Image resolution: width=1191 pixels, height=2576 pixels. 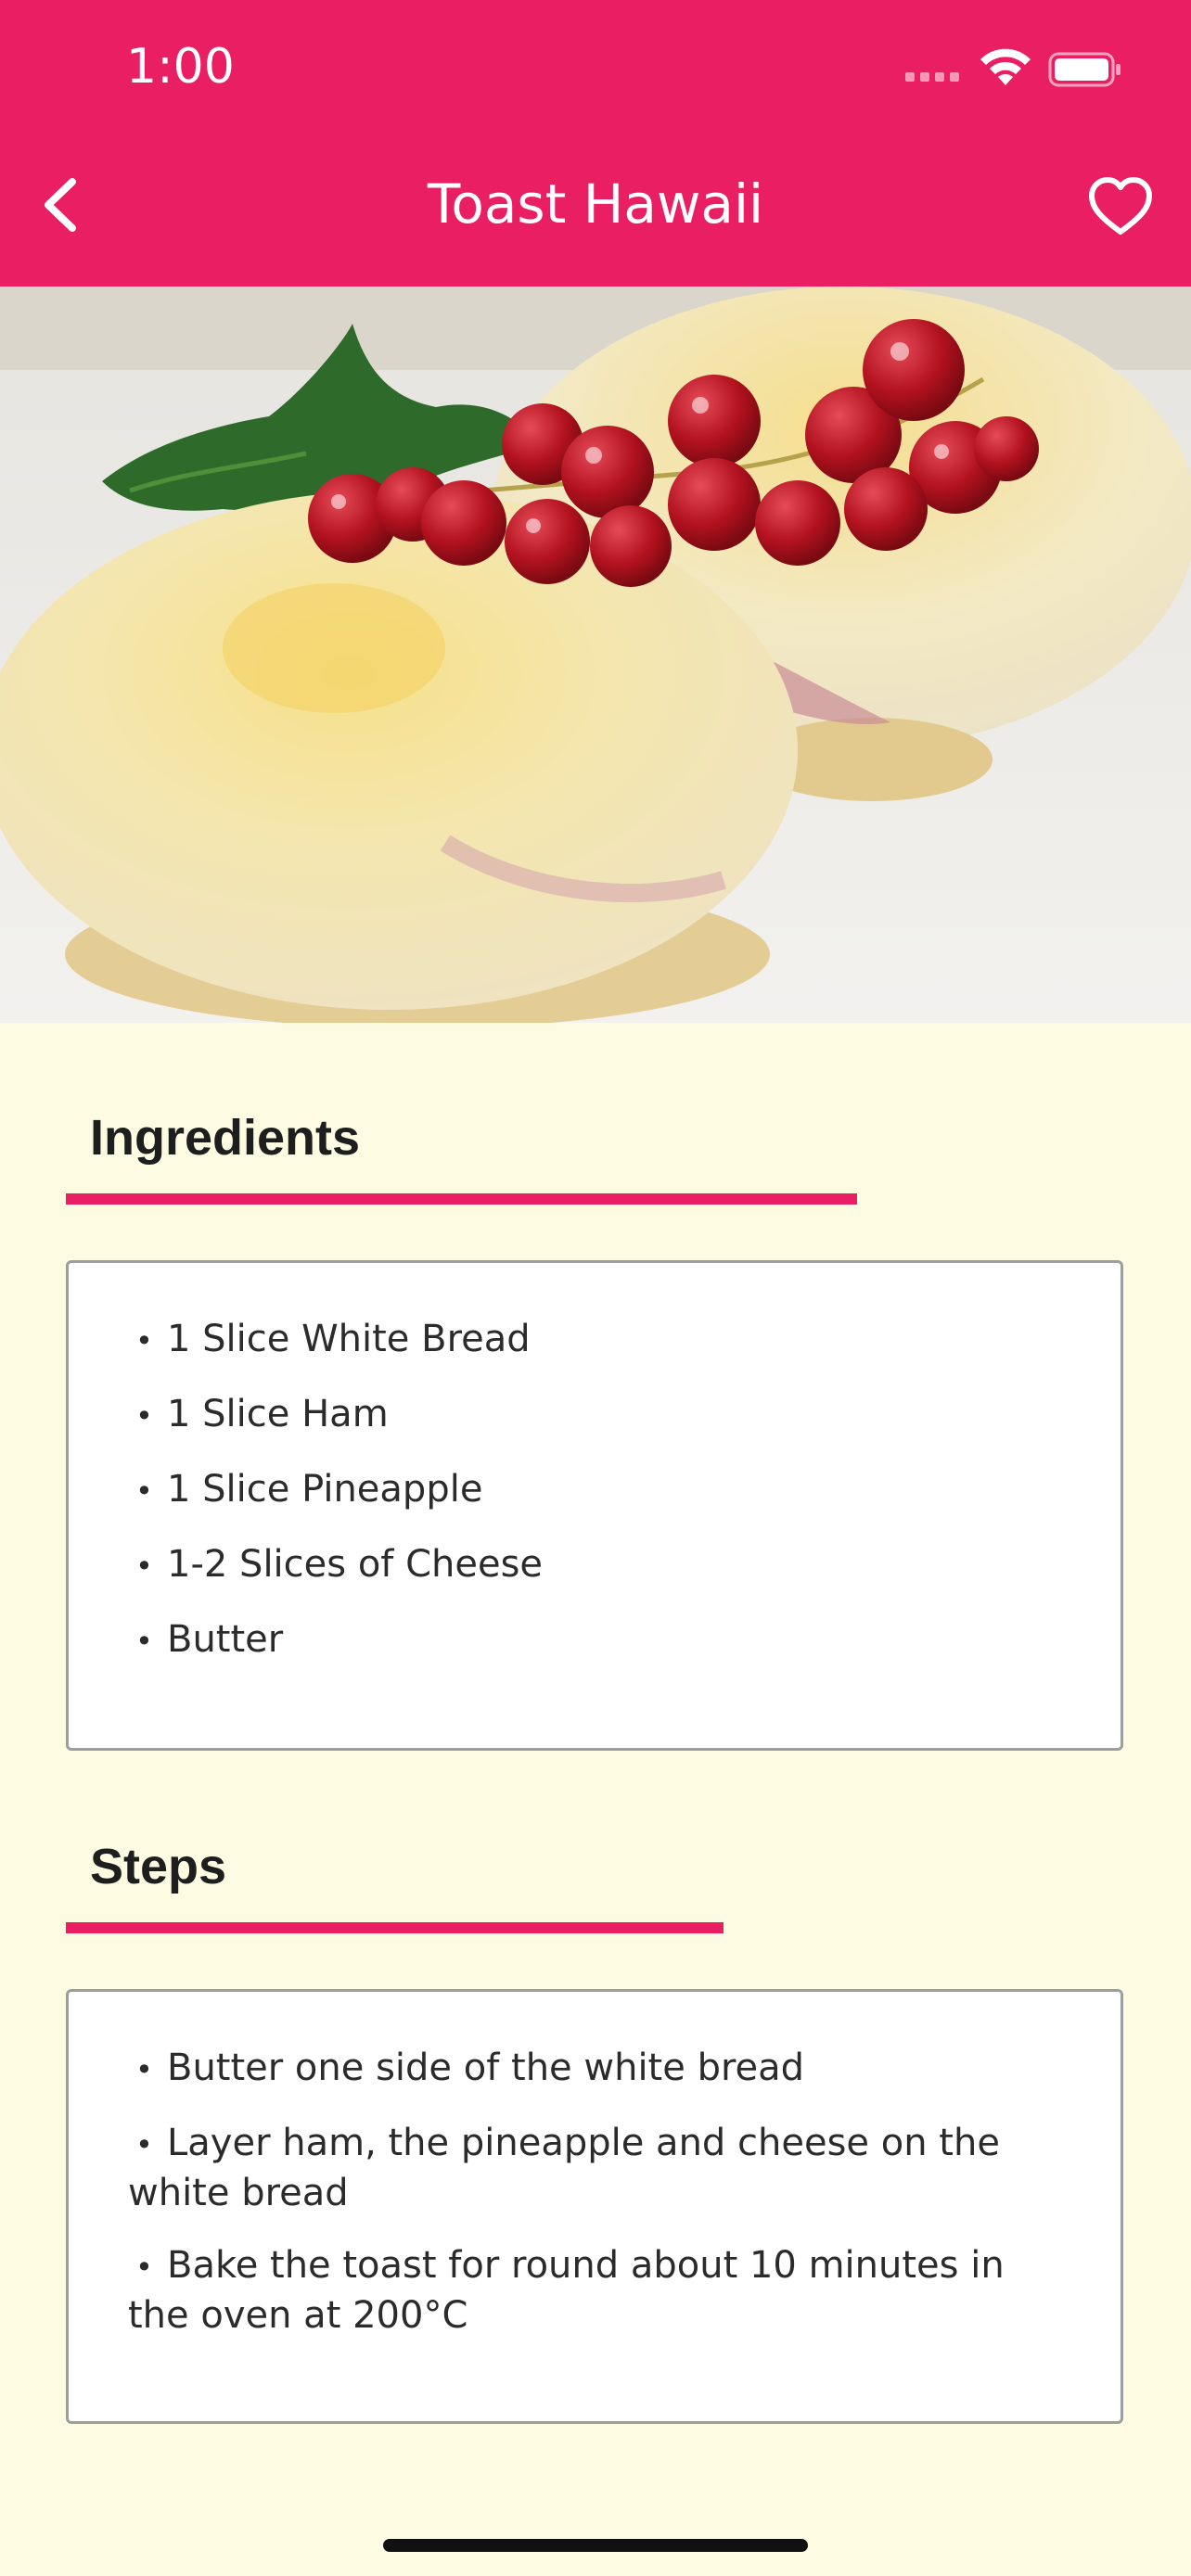 What do you see at coordinates (262, 1414) in the screenshot?
I see `ingredient-item: • 1 Slice Ham` at bounding box center [262, 1414].